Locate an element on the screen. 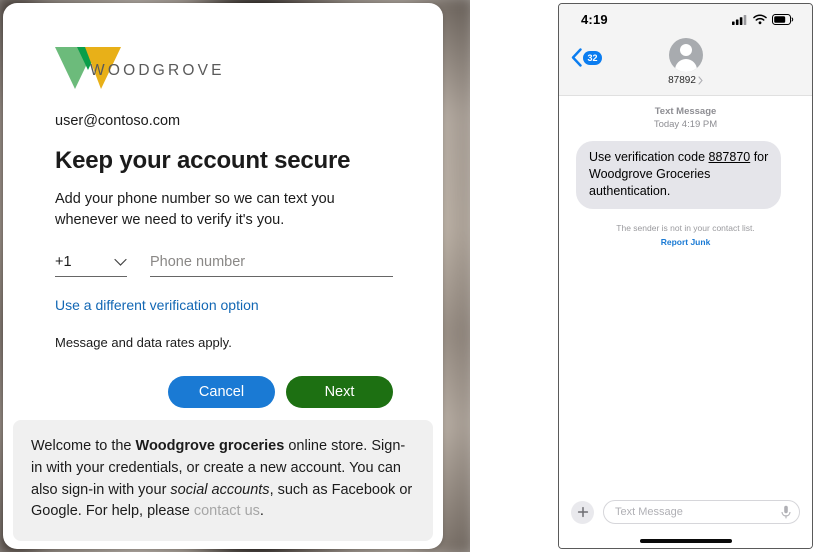  ios-conversation-header: 32 87892 is located at coordinates (685, 65).